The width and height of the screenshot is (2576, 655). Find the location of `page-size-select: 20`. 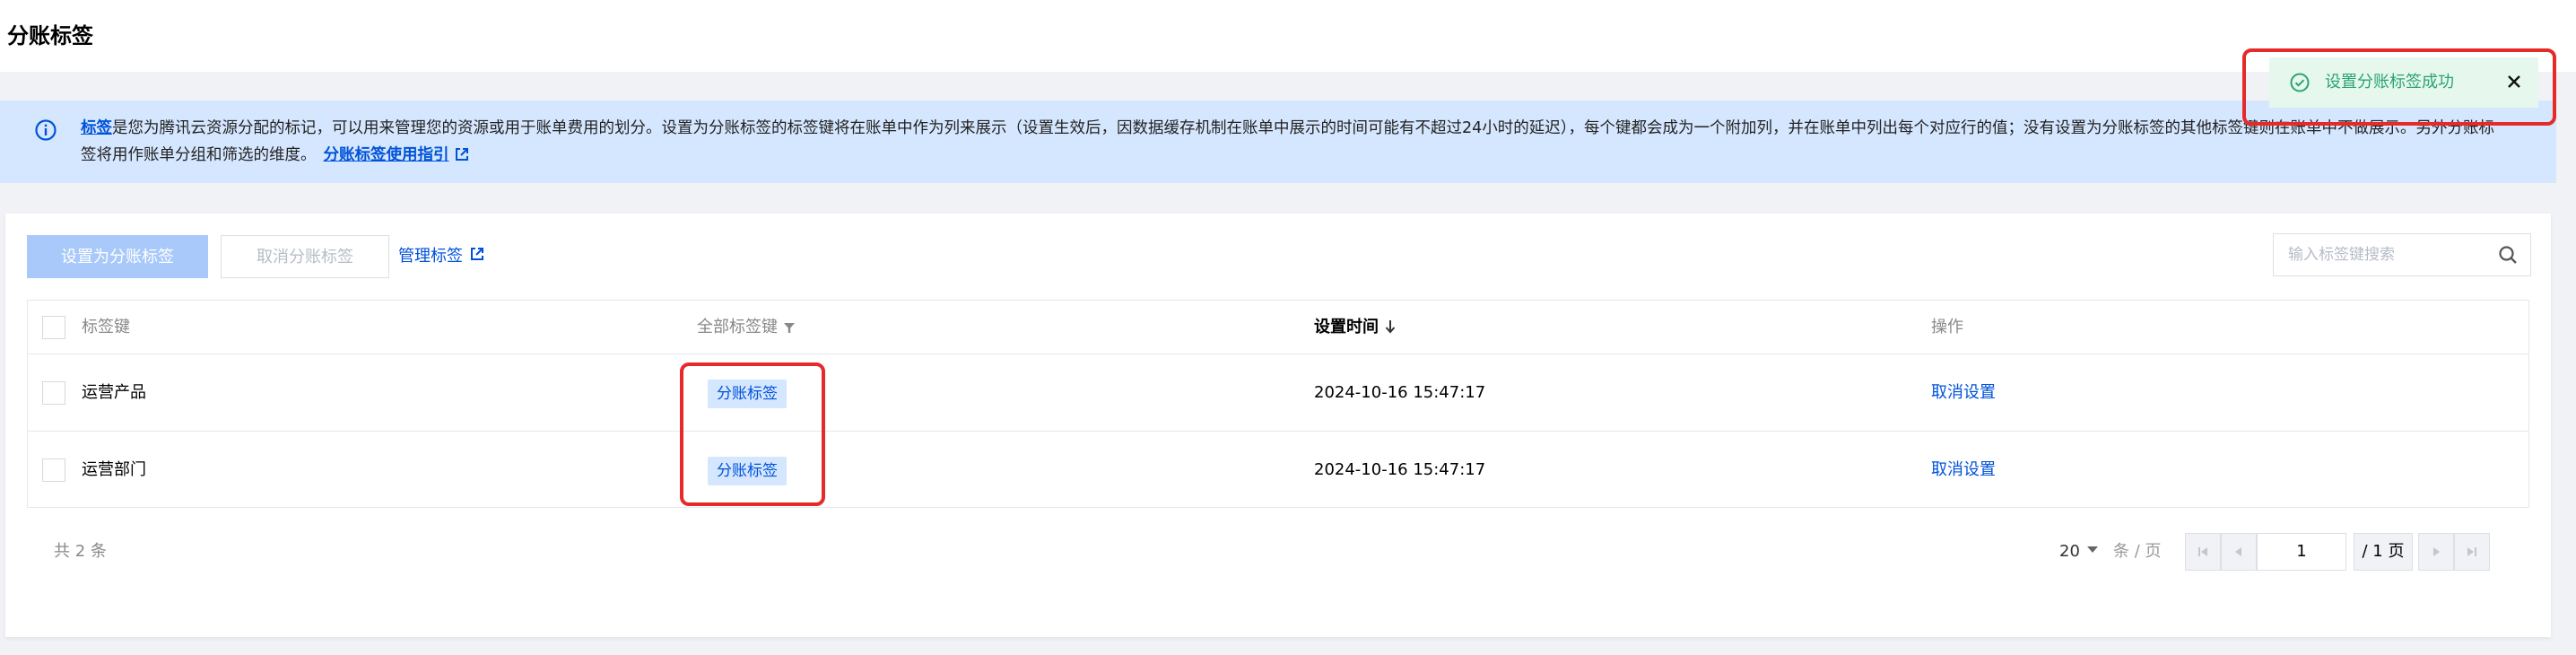

page-size-select: 20 is located at coordinates (2078, 551).